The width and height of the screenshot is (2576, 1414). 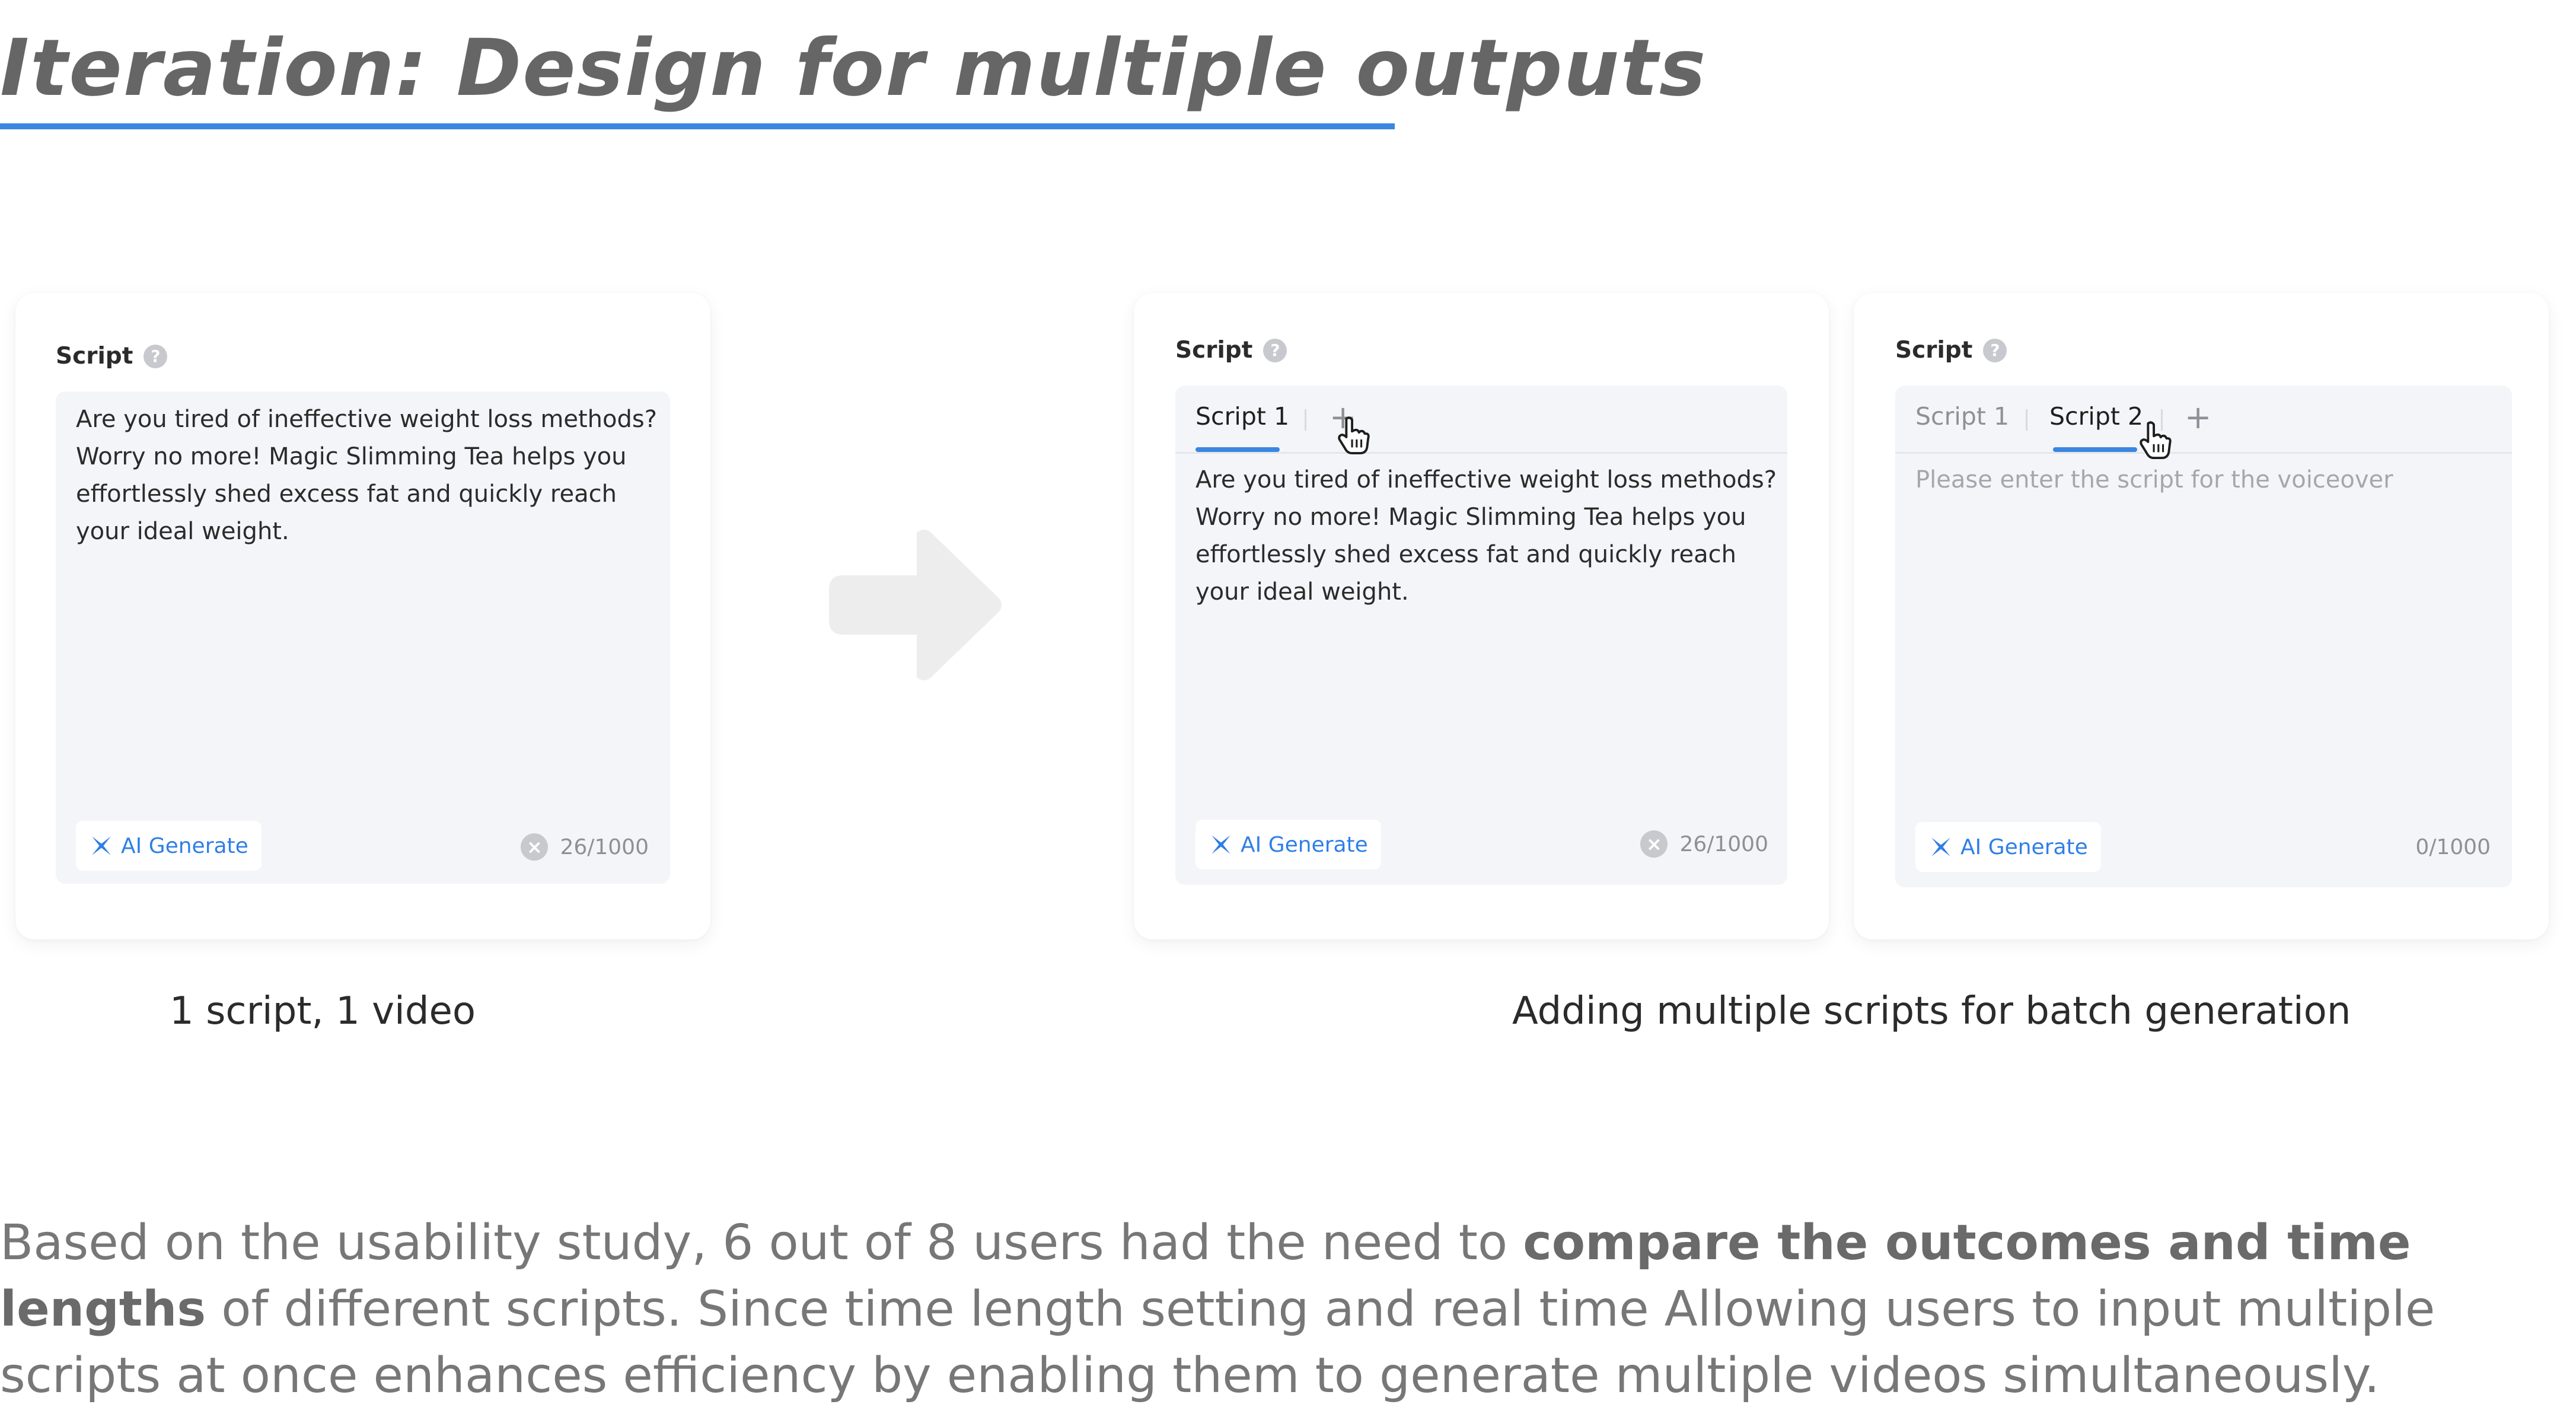 What do you see at coordinates (2198, 417) in the screenshot?
I see `add-tab-button: +` at bounding box center [2198, 417].